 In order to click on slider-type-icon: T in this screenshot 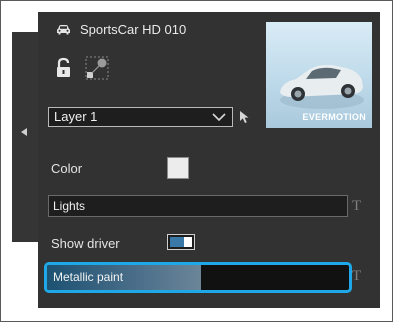, I will do `click(356, 276)`.